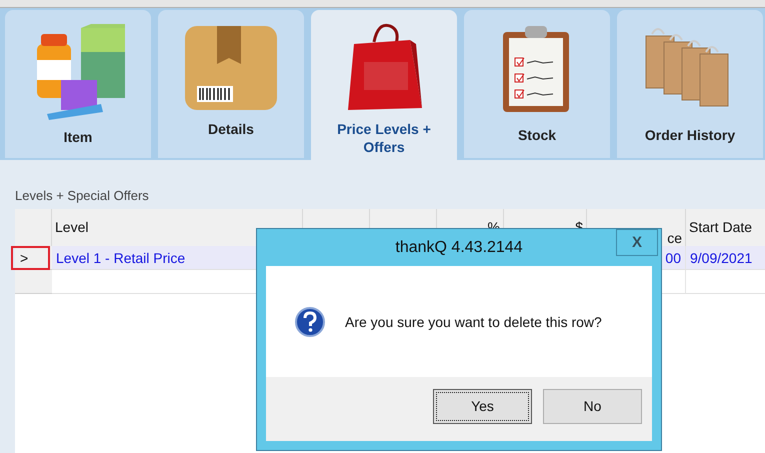  Describe the element at coordinates (310, 321) in the screenshot. I see `question-icon` at that location.